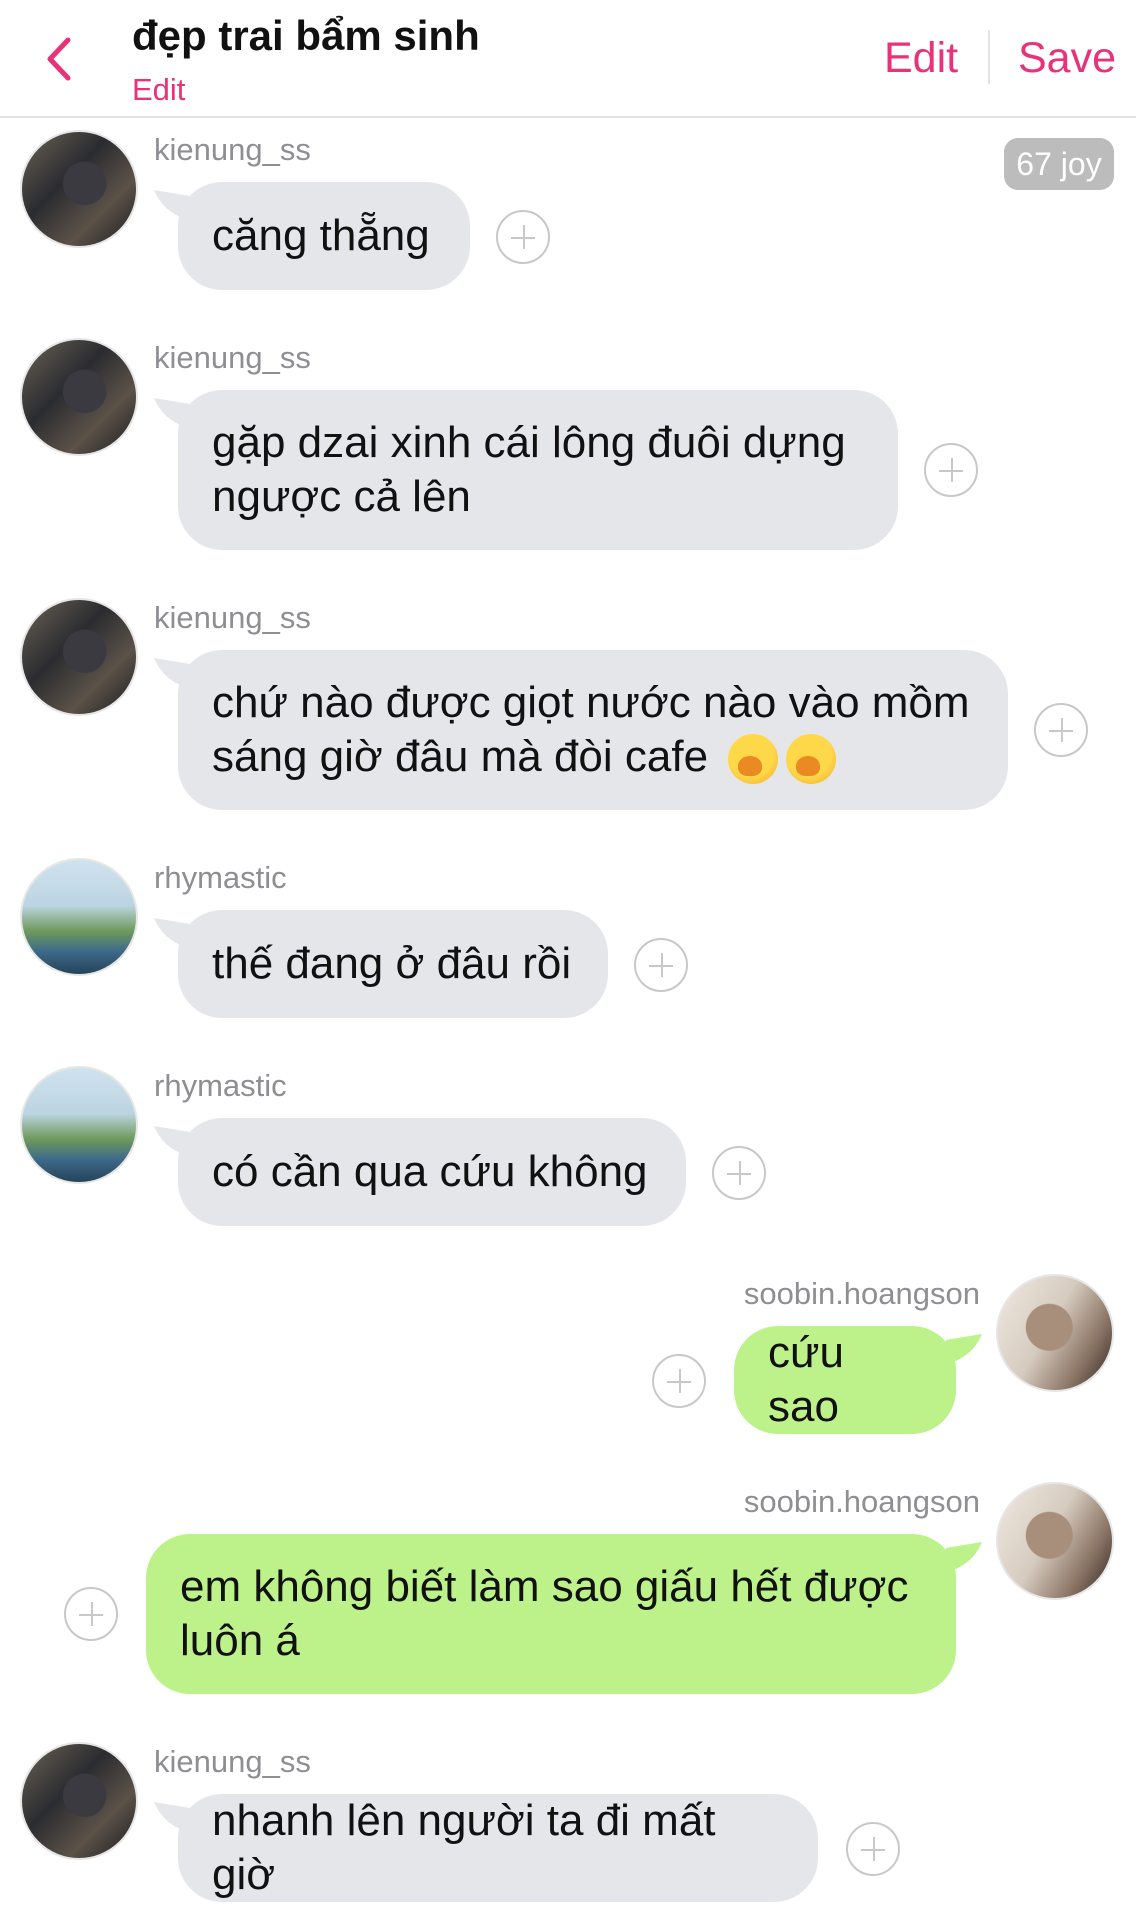 The height and width of the screenshot is (1920, 1136). I want to click on message-bubble: căng thẵng, so click(324, 236).